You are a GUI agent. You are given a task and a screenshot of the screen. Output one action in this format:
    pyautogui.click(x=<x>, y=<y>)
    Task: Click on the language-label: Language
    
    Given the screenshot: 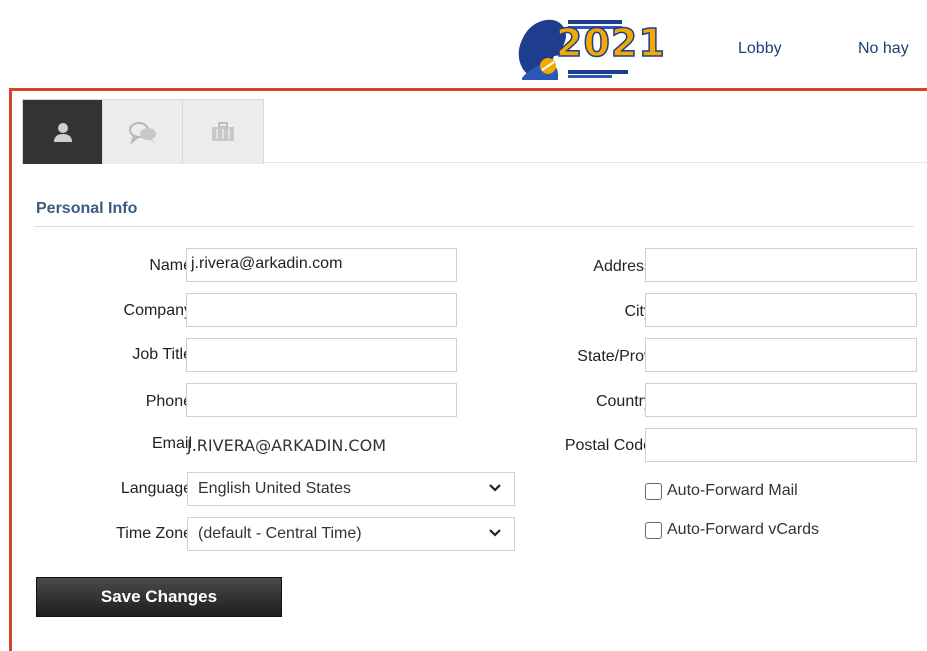 What is the action you would take?
    pyautogui.click(x=156, y=488)
    